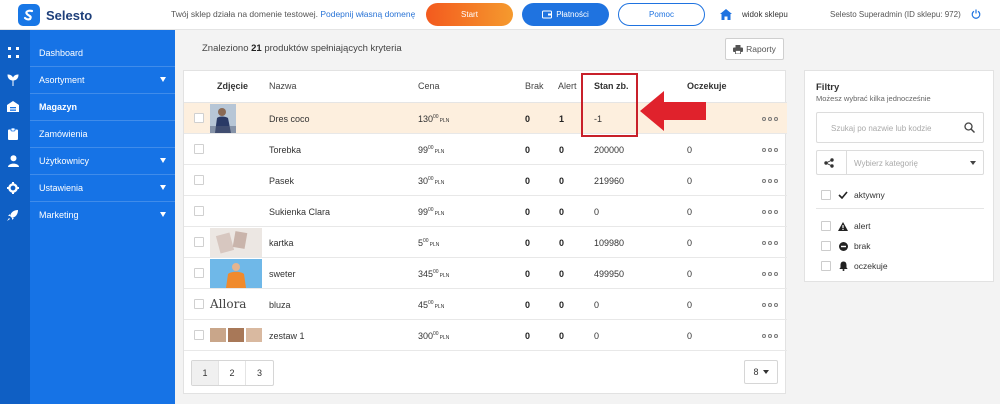 This screenshot has height=404, width=1000. I want to click on product-price: 4500PLN, so click(431, 305).